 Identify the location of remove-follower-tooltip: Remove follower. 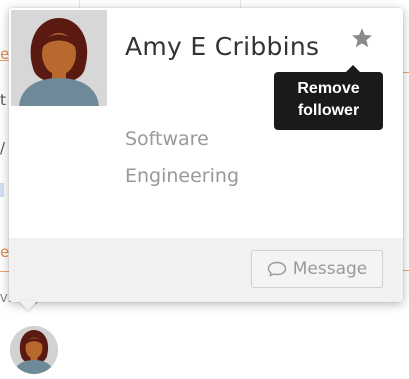
(328, 97).